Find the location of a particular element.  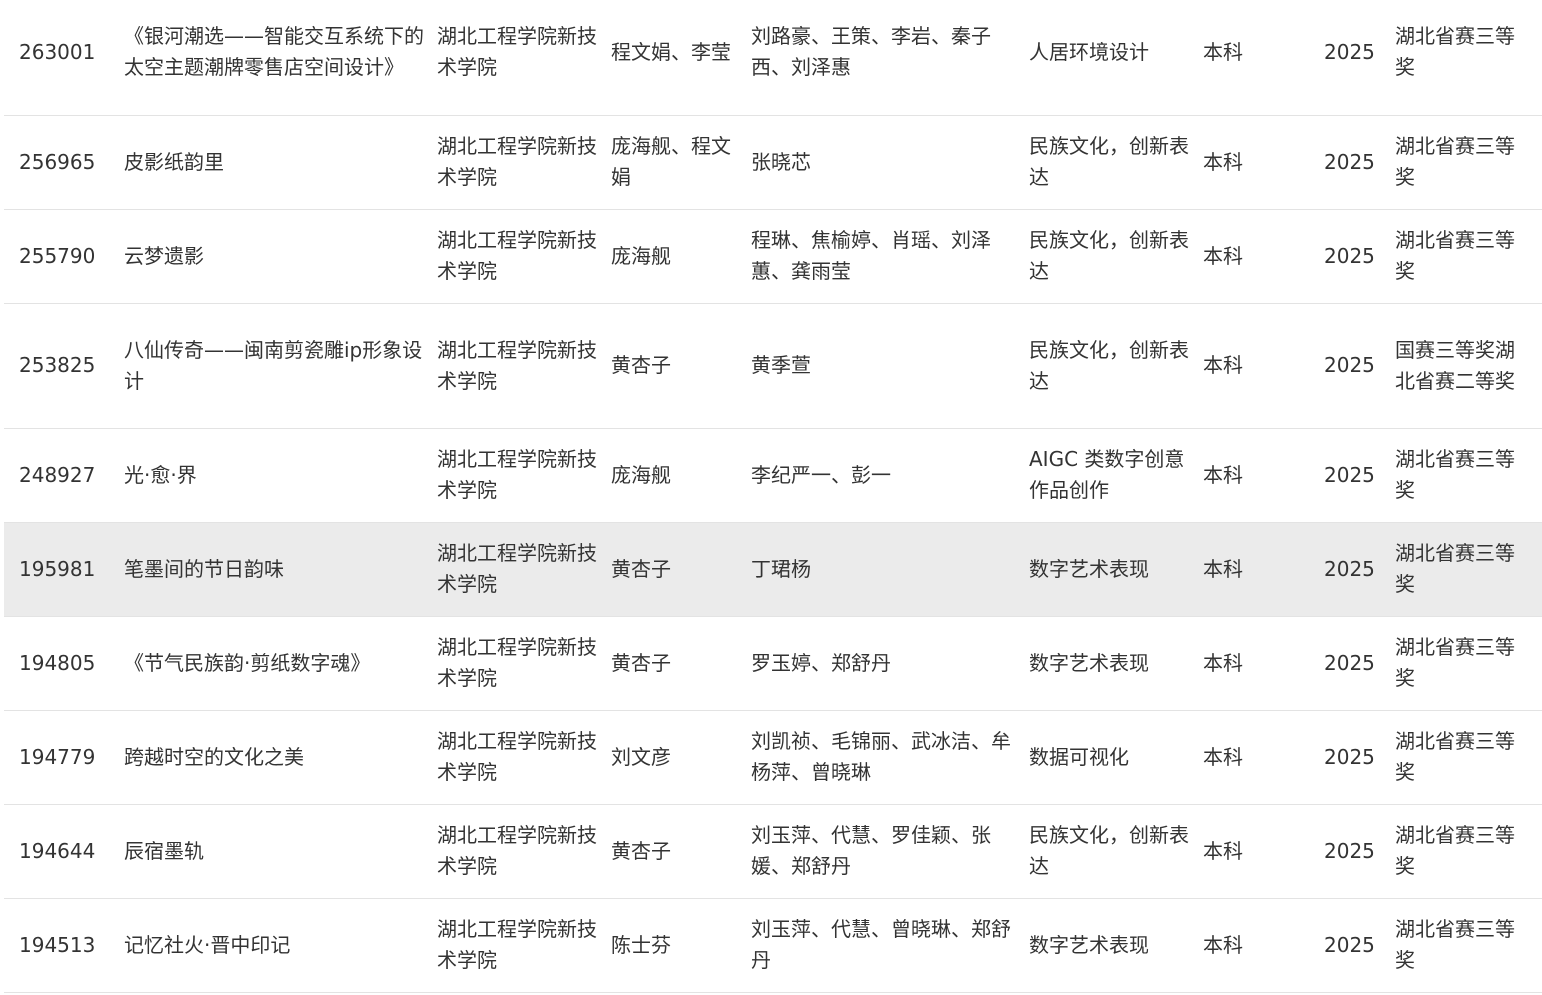

category-cell: AIGC 类数字创意作品创作 is located at coordinates (1116, 475).